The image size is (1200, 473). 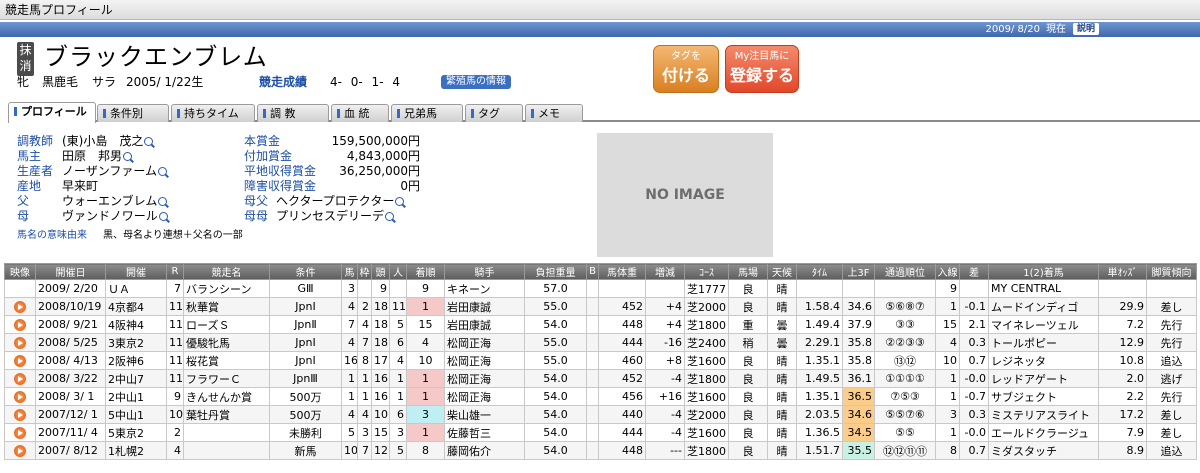 What do you see at coordinates (1043, 414) in the screenshot?
I see `table-cell: ミステリアスライト` at bounding box center [1043, 414].